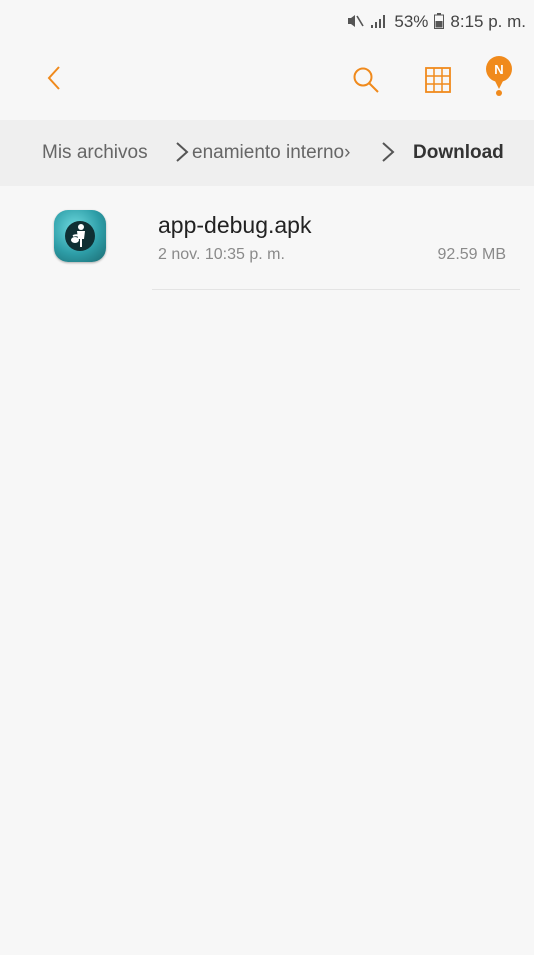 Image resolution: width=534 pixels, height=955 pixels. I want to click on breadcrumb-item-download: Download, so click(458, 153).